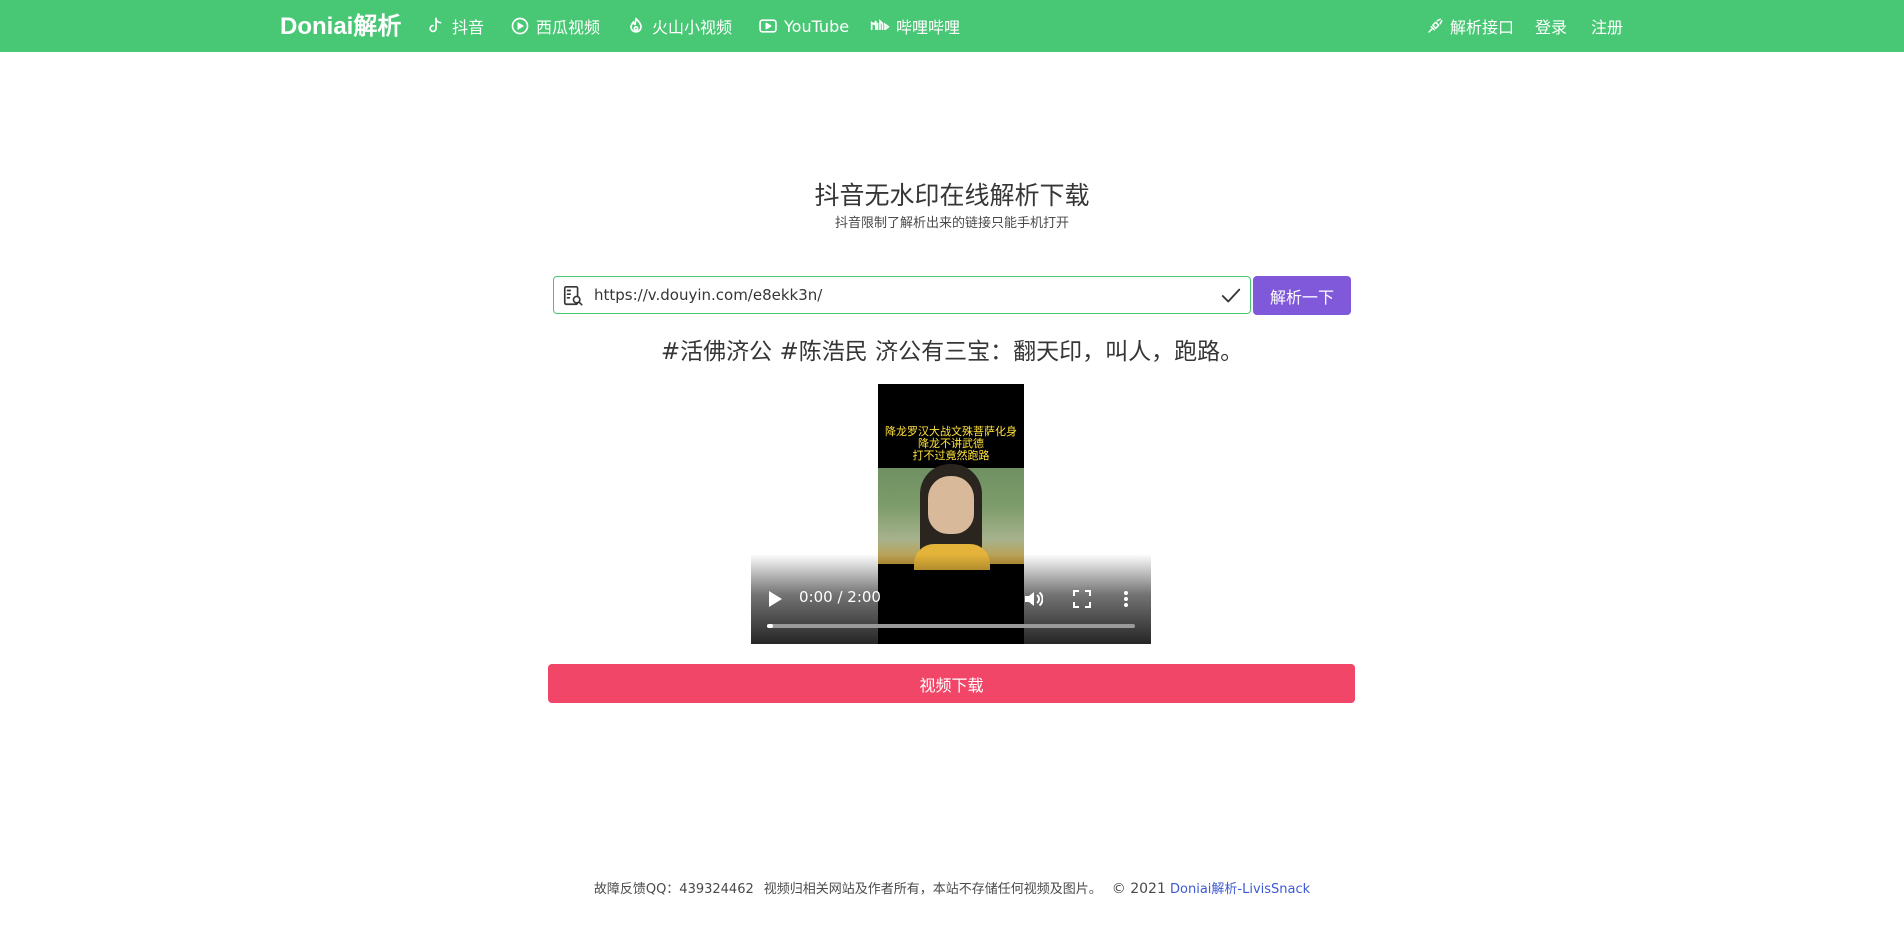  I want to click on video-figure-face, so click(951, 505).